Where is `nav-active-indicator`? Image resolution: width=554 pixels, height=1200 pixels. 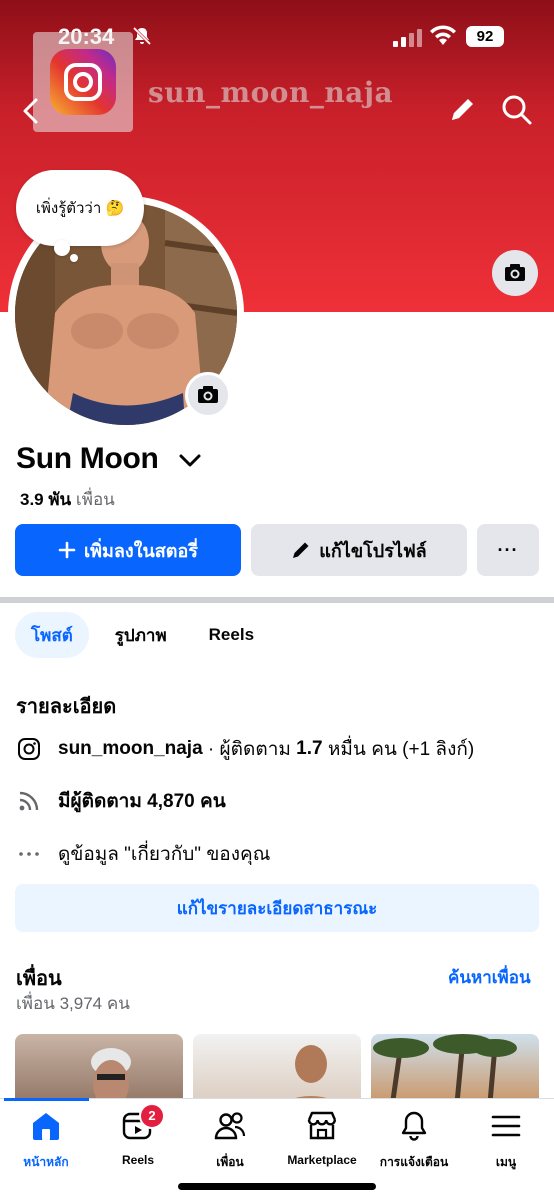 nav-active-indicator is located at coordinates (46, 1099).